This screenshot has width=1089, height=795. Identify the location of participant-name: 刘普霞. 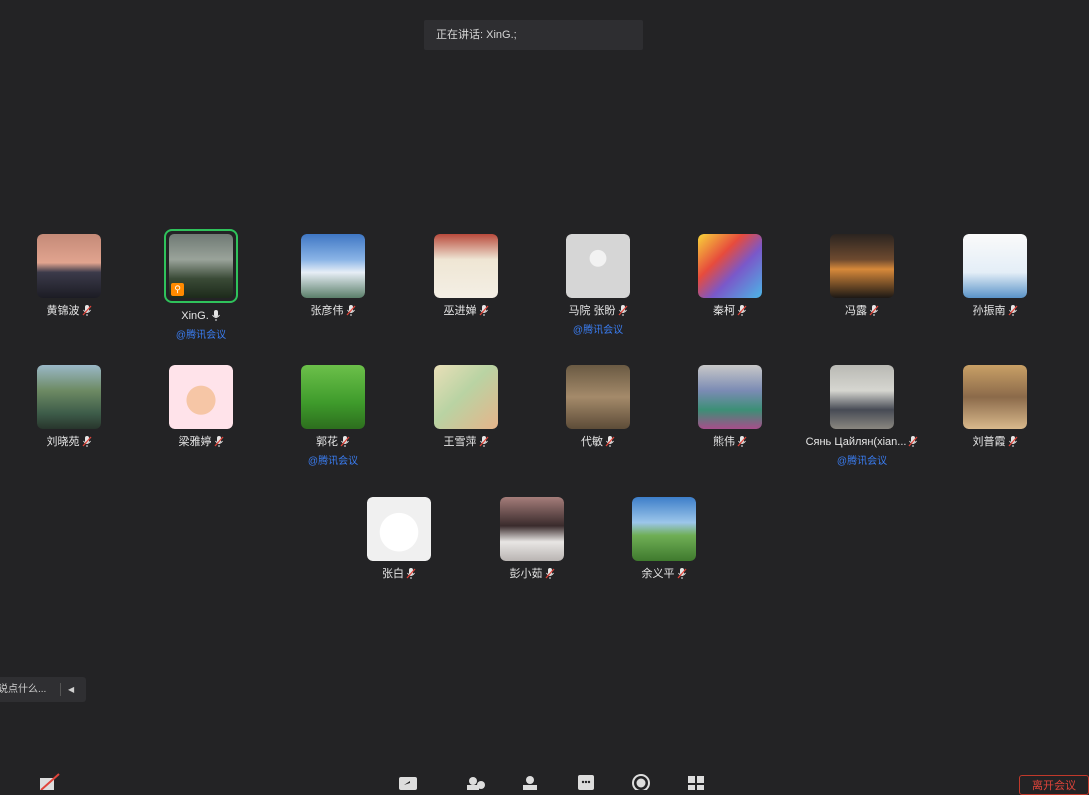
(989, 442).